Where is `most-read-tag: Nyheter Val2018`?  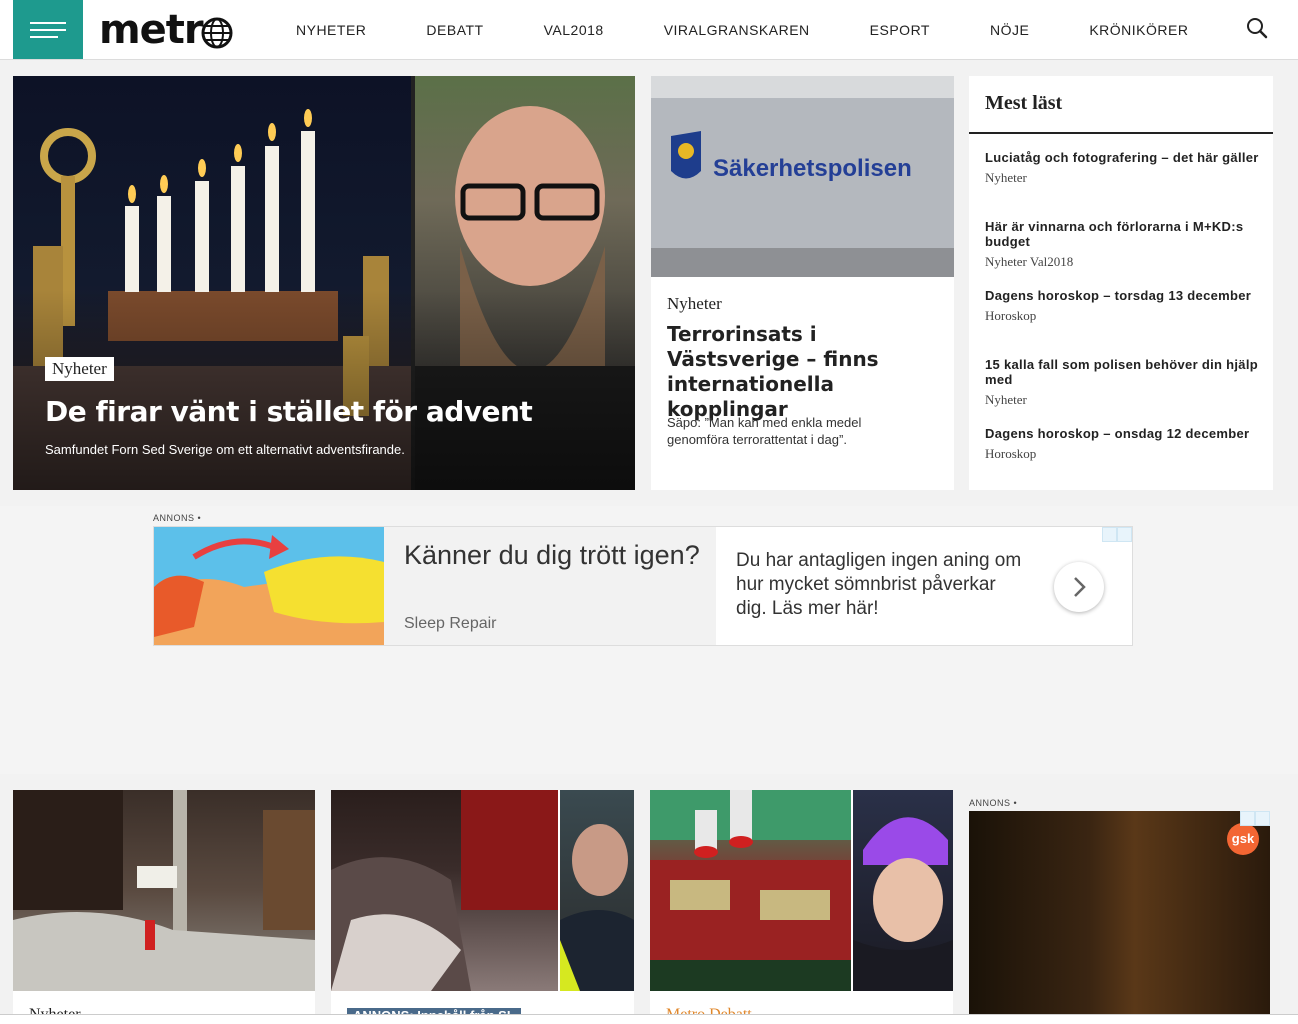
most-read-tag: Nyheter Val2018 is located at coordinates (1122, 262).